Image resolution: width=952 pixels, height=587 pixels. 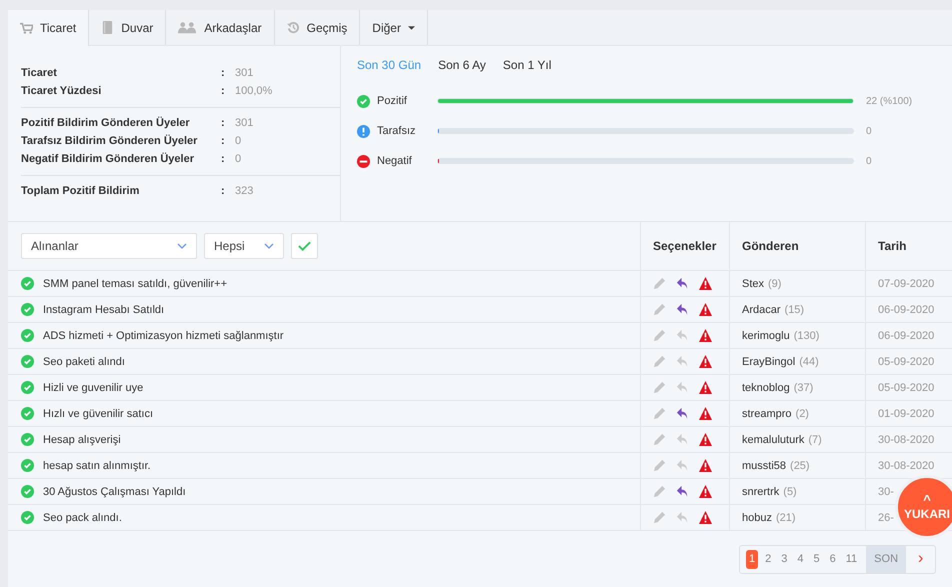 I want to click on tab: Diğer, so click(x=394, y=27).